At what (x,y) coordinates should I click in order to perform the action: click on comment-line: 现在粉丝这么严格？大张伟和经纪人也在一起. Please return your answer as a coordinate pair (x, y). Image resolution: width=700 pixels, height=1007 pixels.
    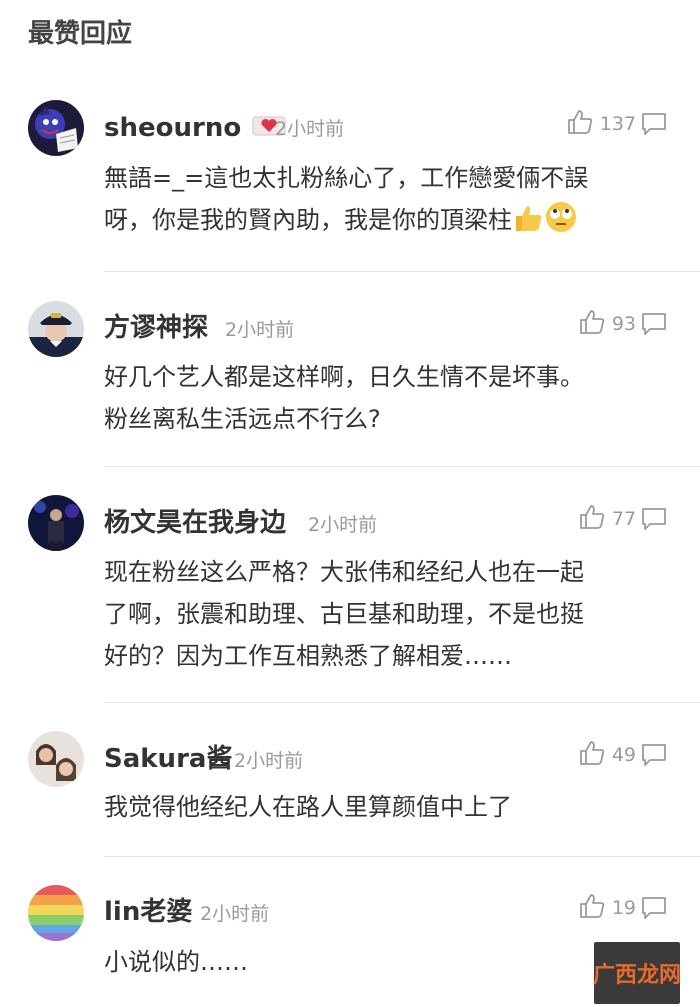
    Looking at the image, I should click on (344, 572).